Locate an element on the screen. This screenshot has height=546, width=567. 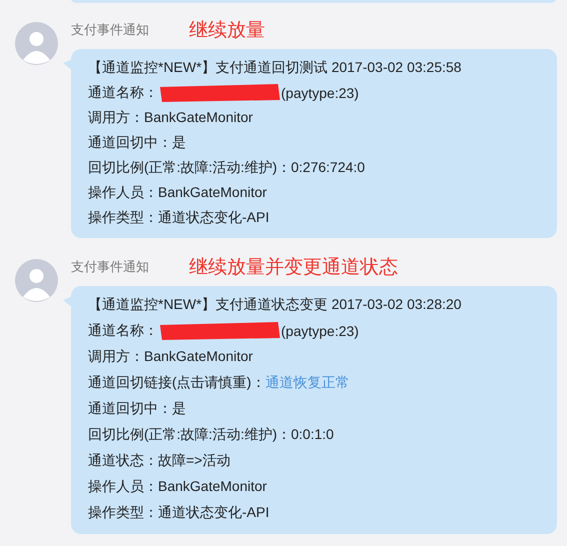
message-line: 回切比例(正常:故障:活动:维护)：0:276:724:0 is located at coordinates (226, 167).